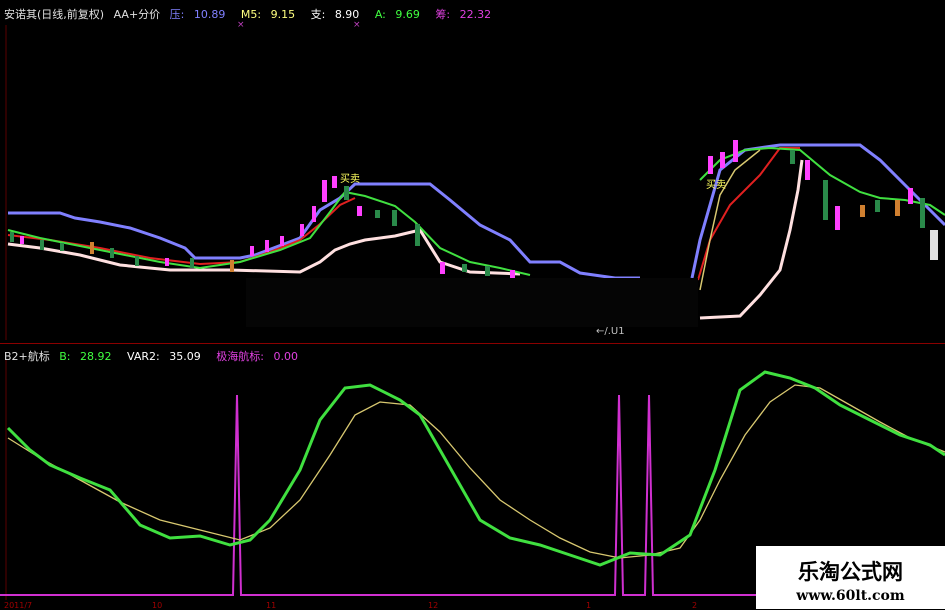  I want to click on mask-middle, so click(472, 302).